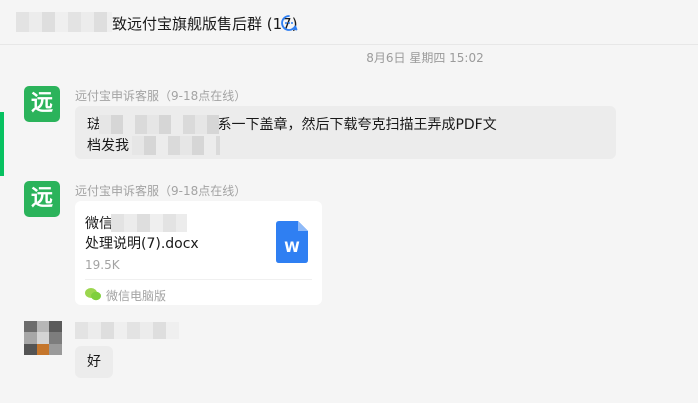 The width and height of the screenshot is (698, 403). Describe the element at coordinates (43, 338) in the screenshot. I see `avatar` at that location.